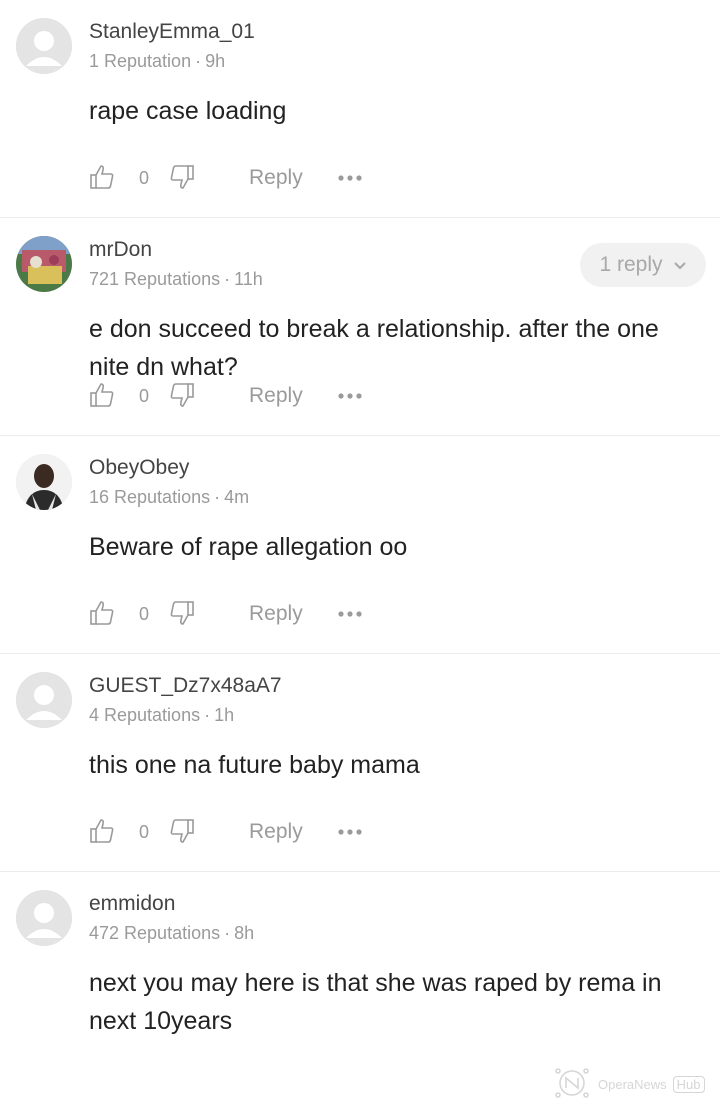  I want to click on operanews-hub-watermark: OperaNews Hub, so click(633, 1084).